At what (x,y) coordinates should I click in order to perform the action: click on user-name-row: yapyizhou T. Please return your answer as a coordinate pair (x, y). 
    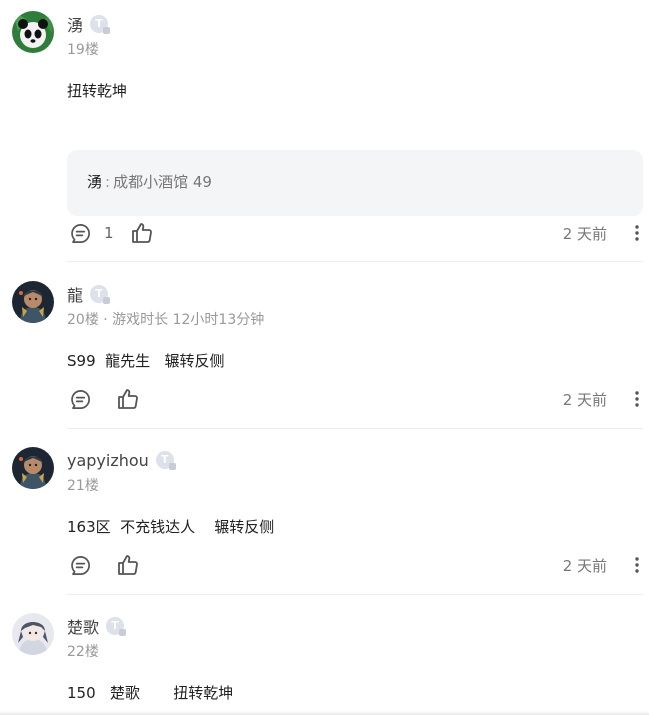
    Looking at the image, I should click on (121, 460).